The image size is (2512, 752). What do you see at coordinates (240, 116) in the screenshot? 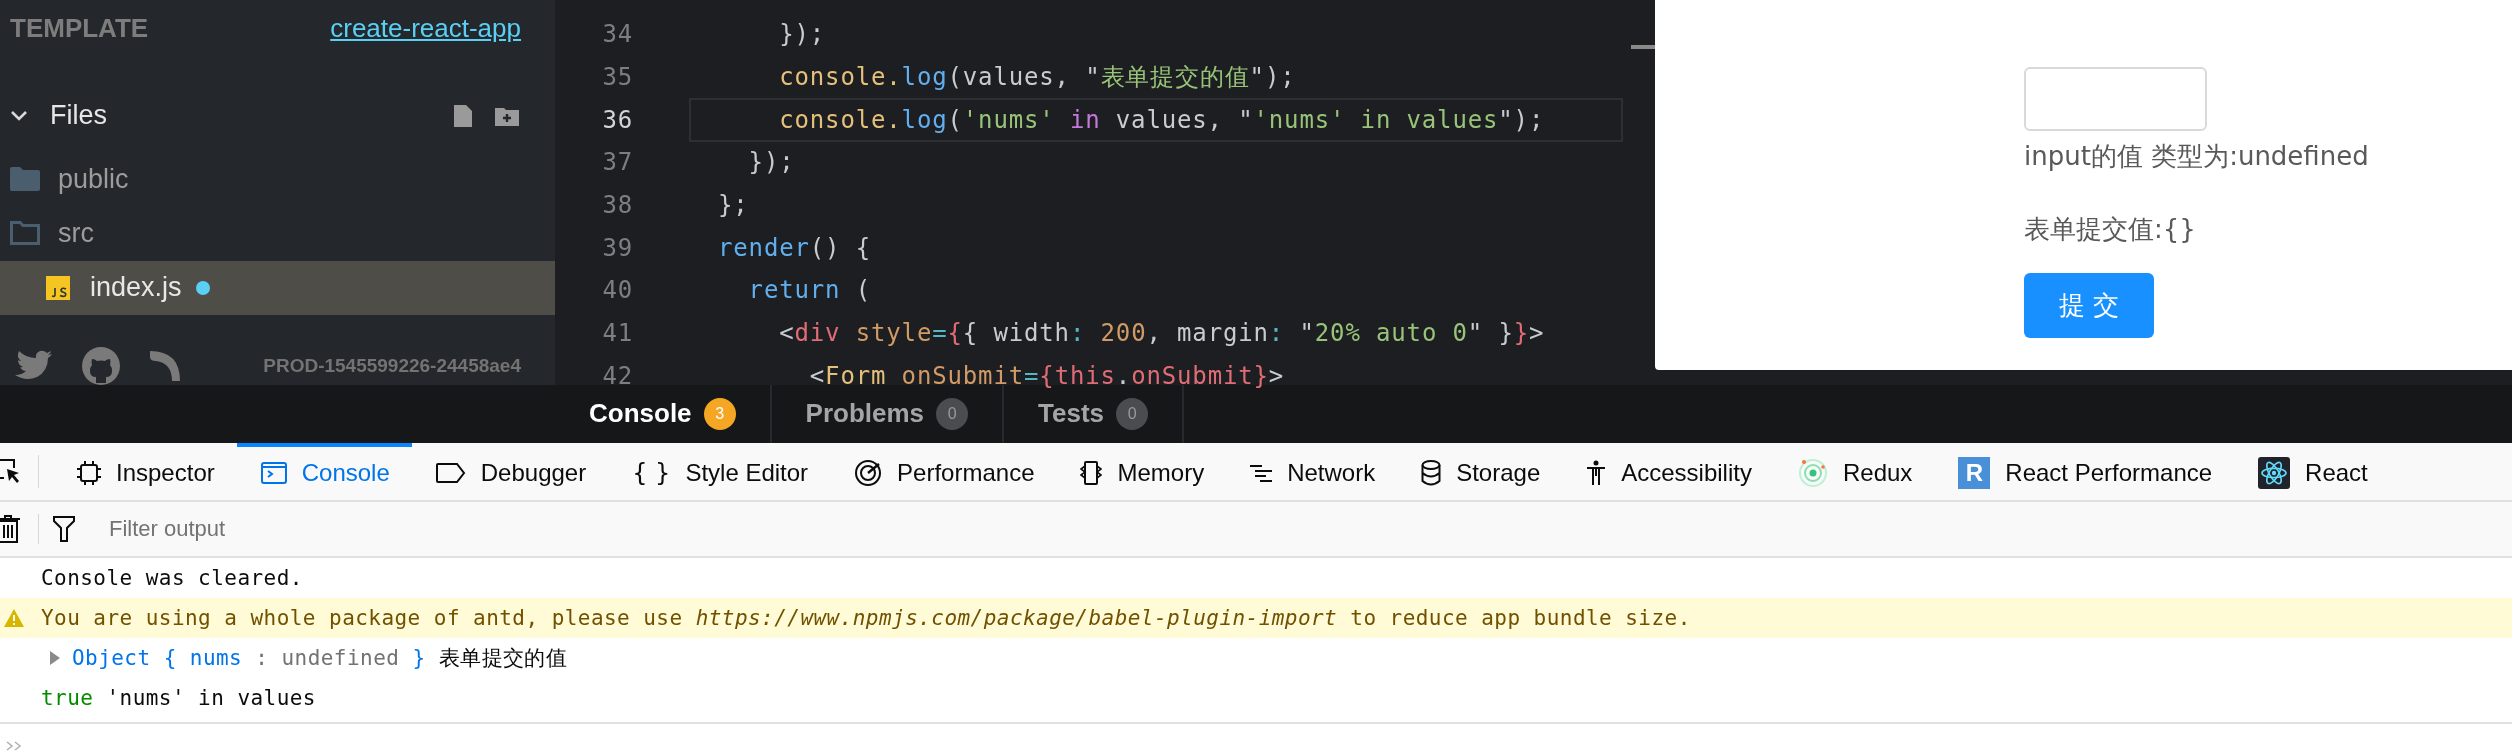
I see `files-header: Files` at bounding box center [240, 116].